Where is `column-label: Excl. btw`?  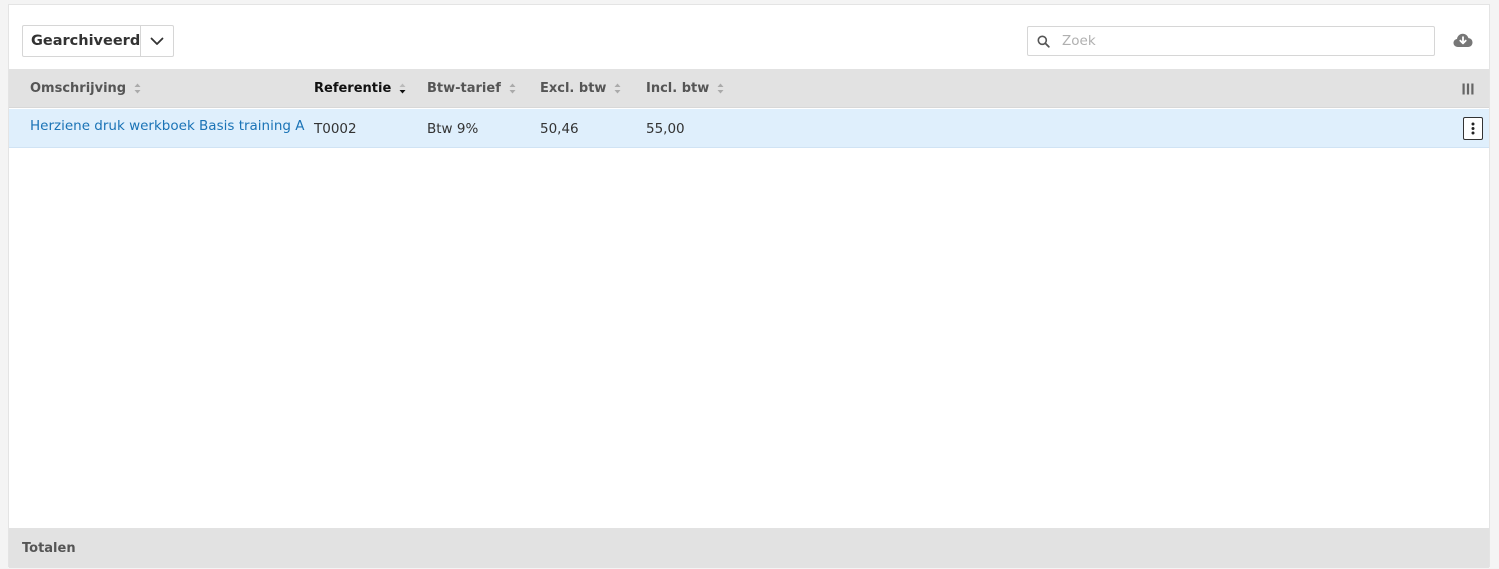 column-label: Excl. btw is located at coordinates (573, 88).